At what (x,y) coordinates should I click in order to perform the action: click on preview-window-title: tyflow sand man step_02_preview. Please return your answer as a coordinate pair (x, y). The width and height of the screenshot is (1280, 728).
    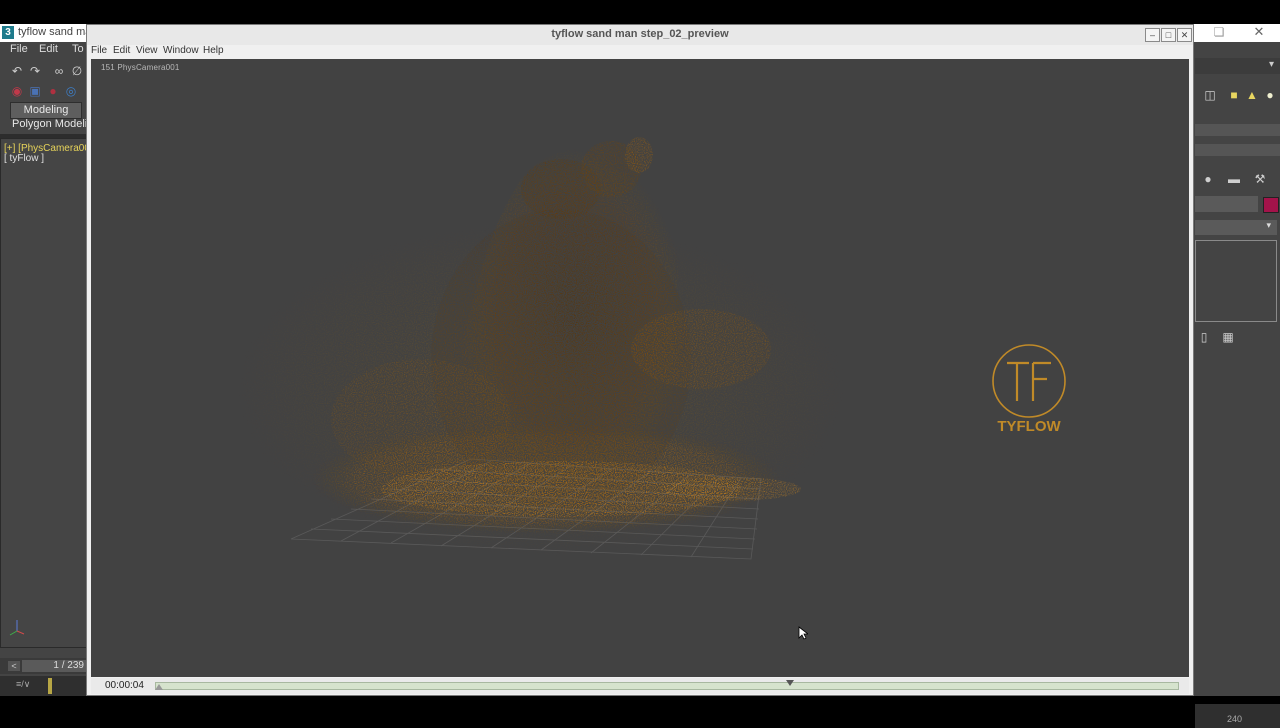
    Looking at the image, I should click on (640, 34).